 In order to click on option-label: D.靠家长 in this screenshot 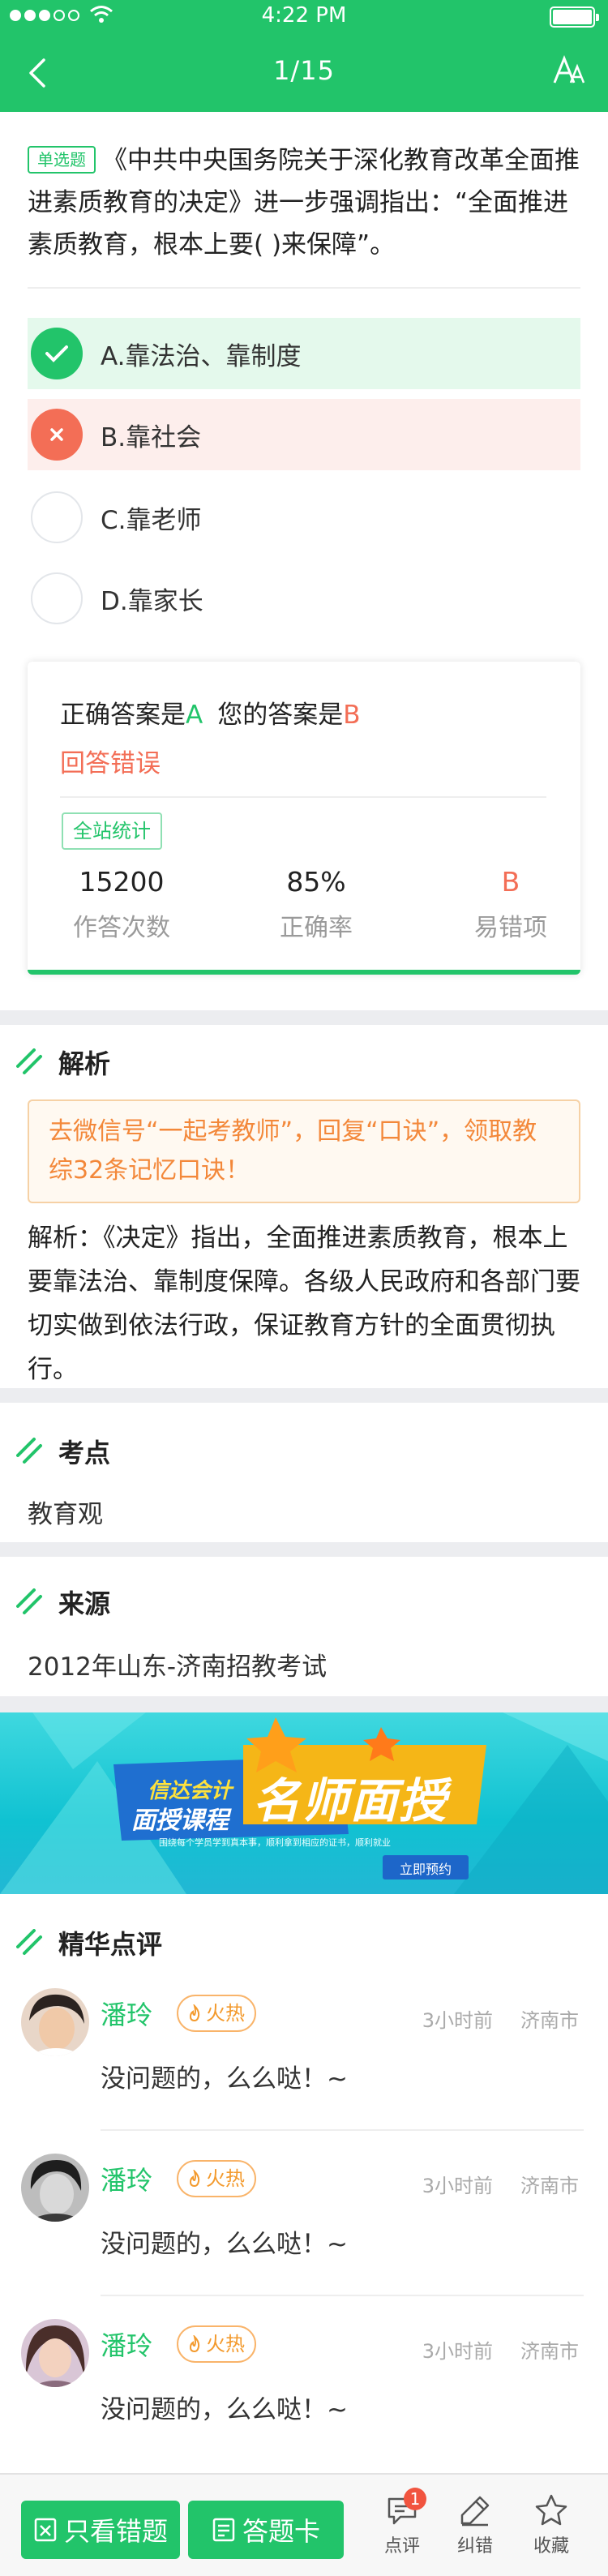, I will do `click(152, 601)`.